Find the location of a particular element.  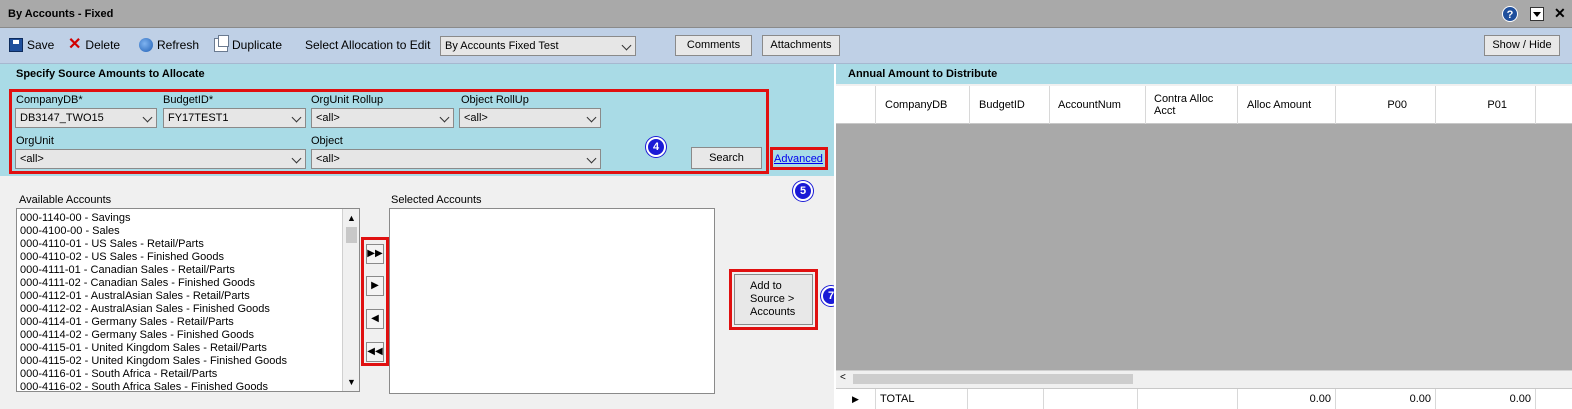

hscroll-thumb is located at coordinates (993, 379).